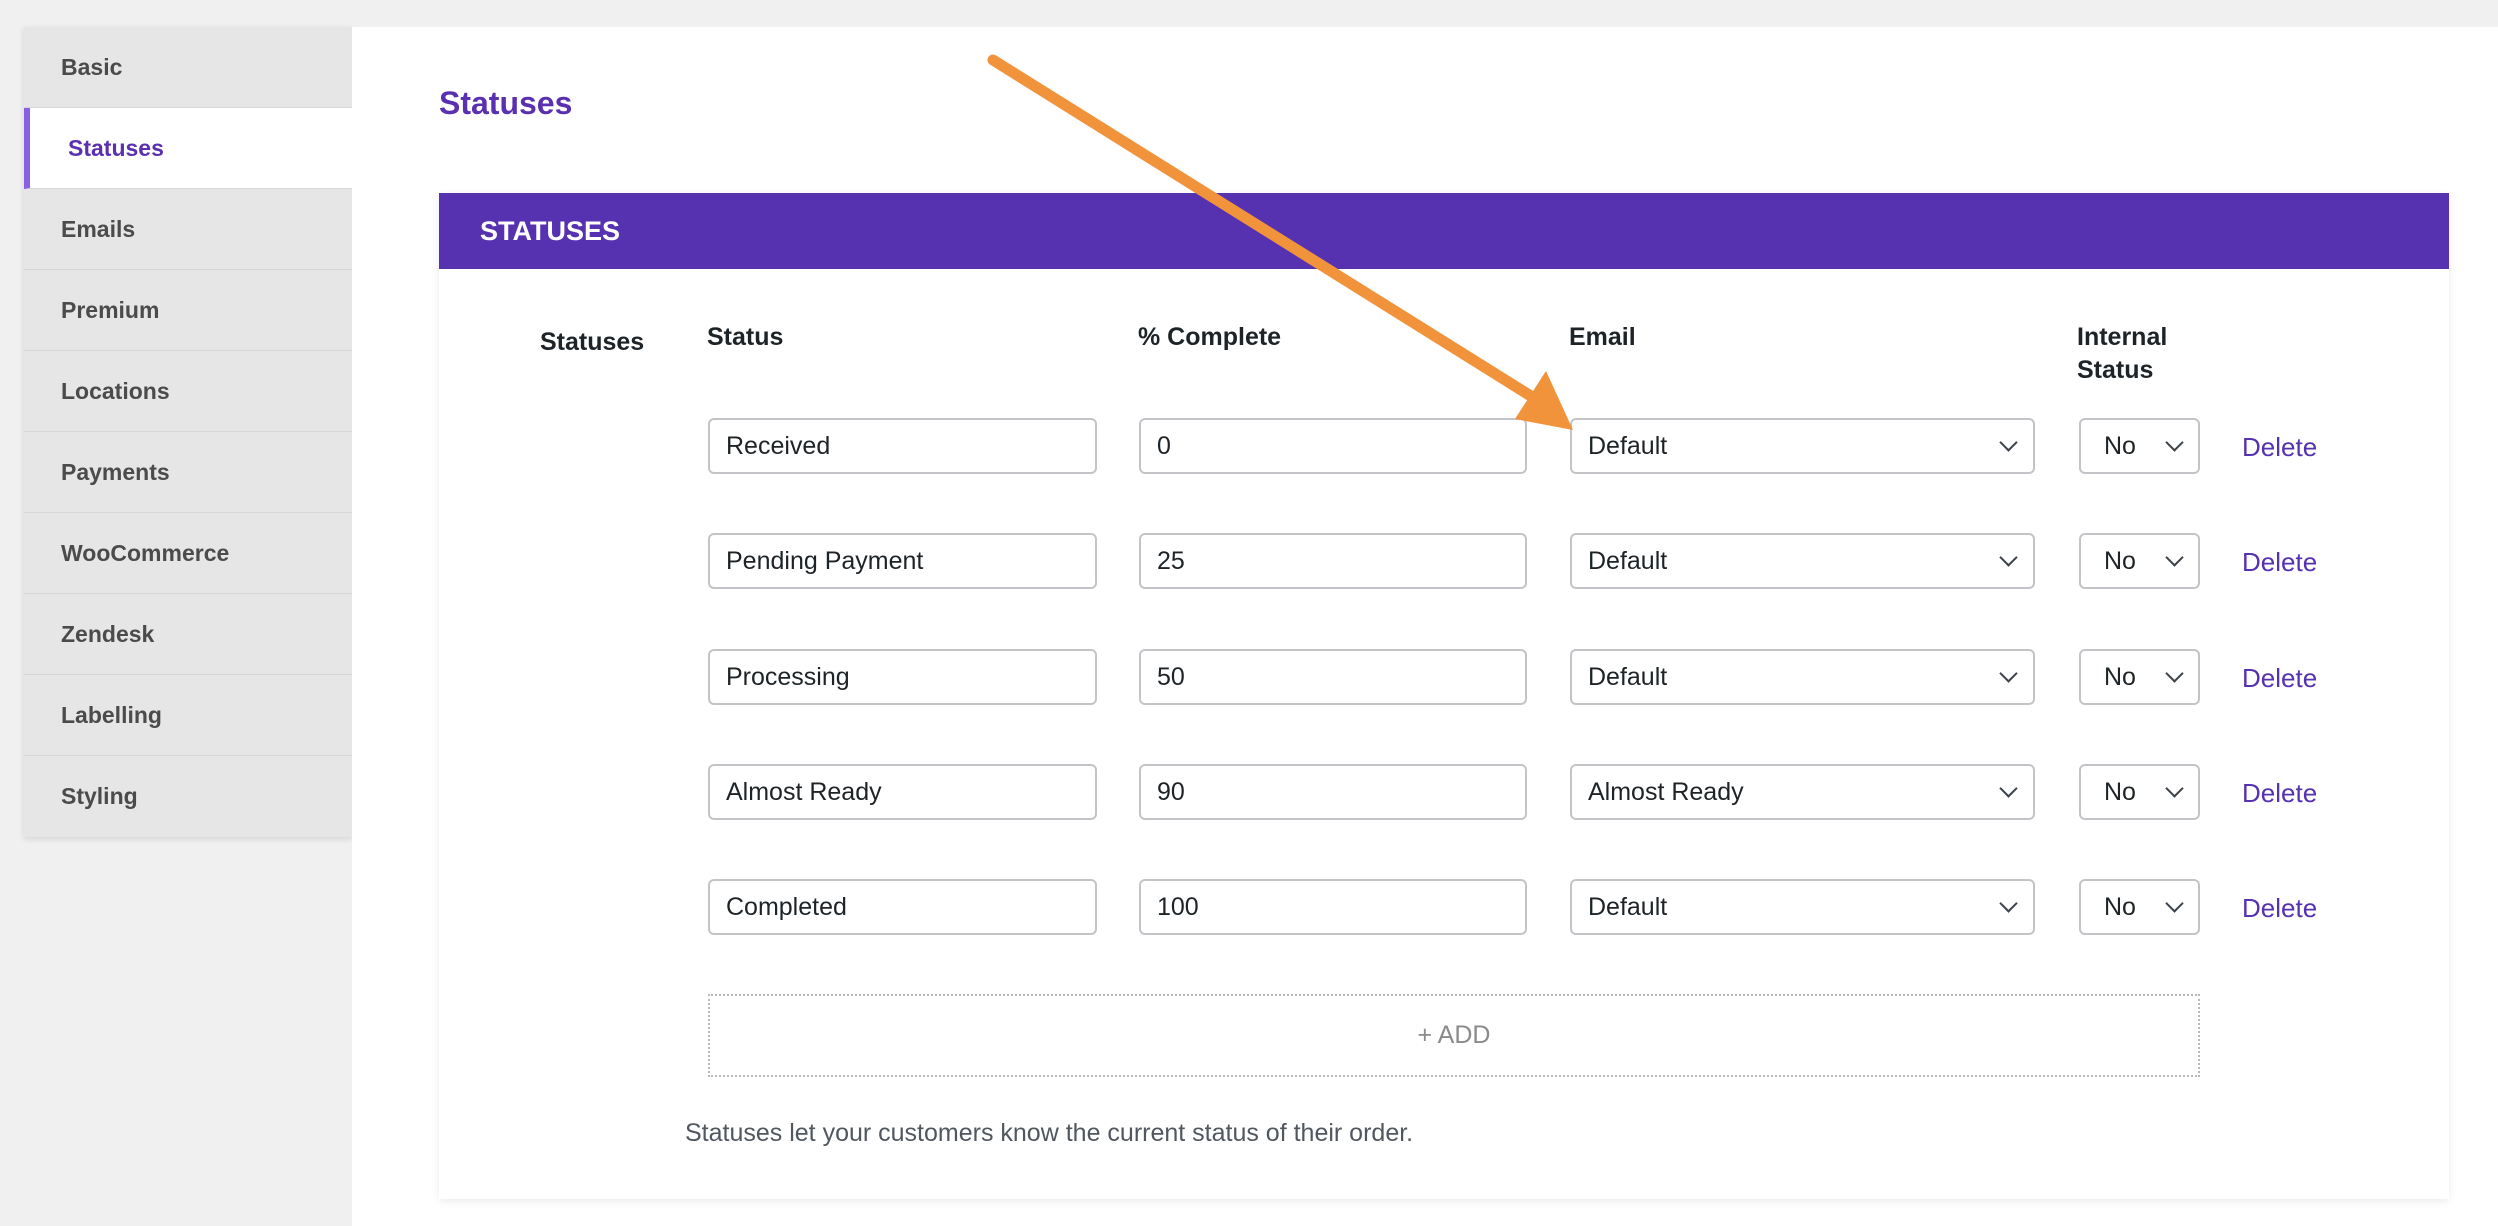  I want to click on field-label: Statuses, so click(592, 342).